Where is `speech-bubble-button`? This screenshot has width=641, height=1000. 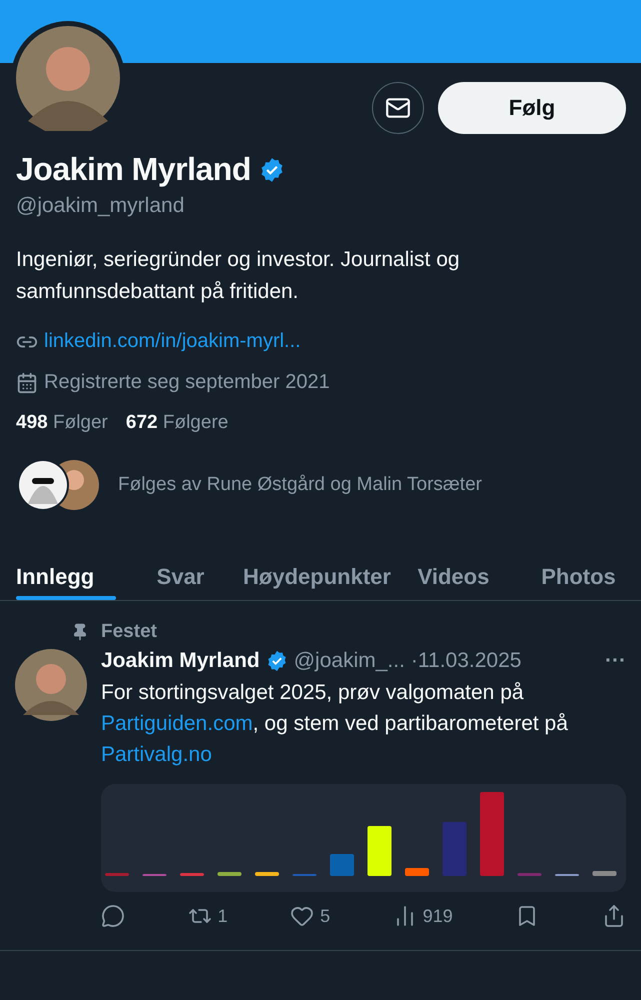
speech-bubble-button is located at coordinates (113, 916).